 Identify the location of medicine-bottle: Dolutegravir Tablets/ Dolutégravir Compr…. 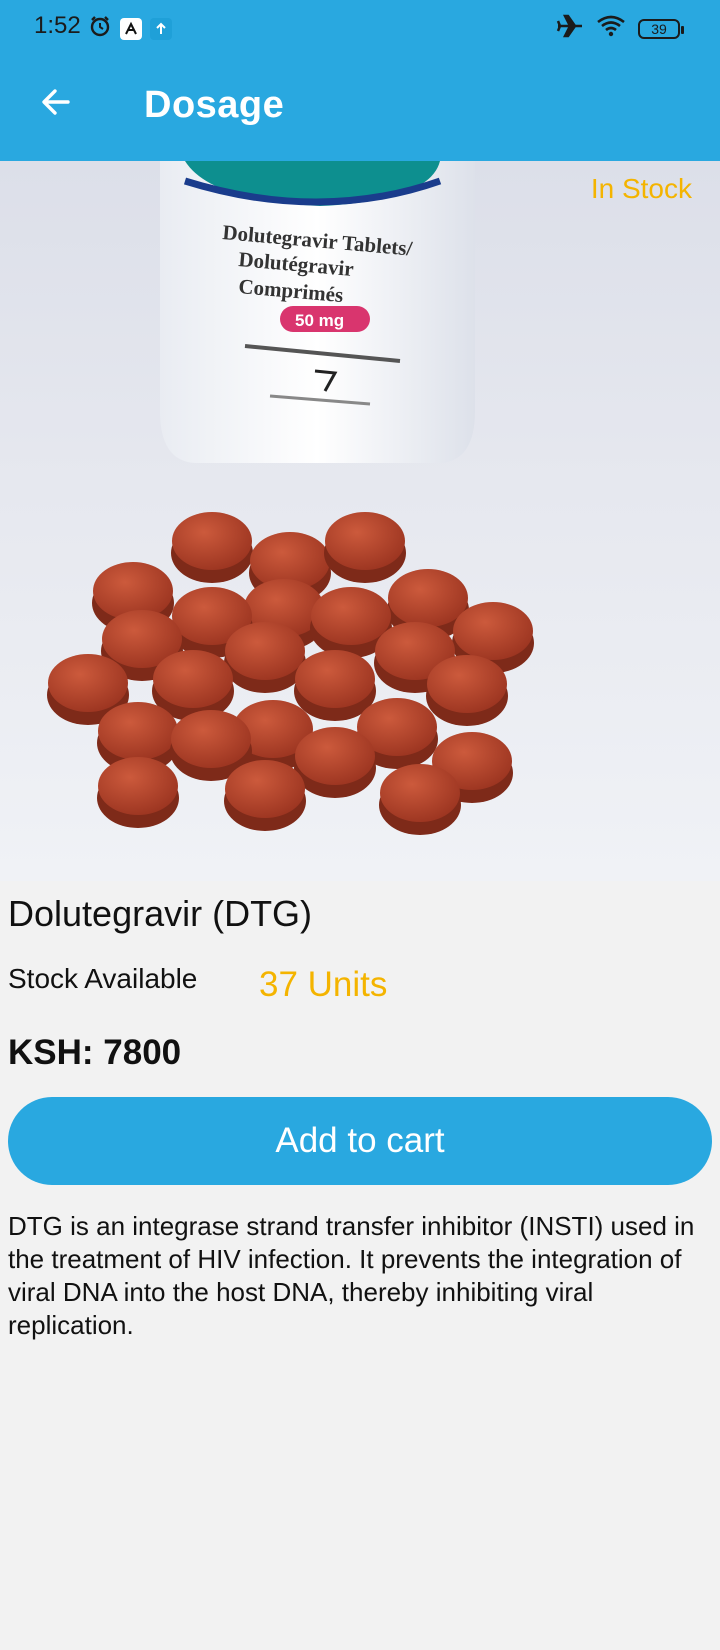
(317, 312).